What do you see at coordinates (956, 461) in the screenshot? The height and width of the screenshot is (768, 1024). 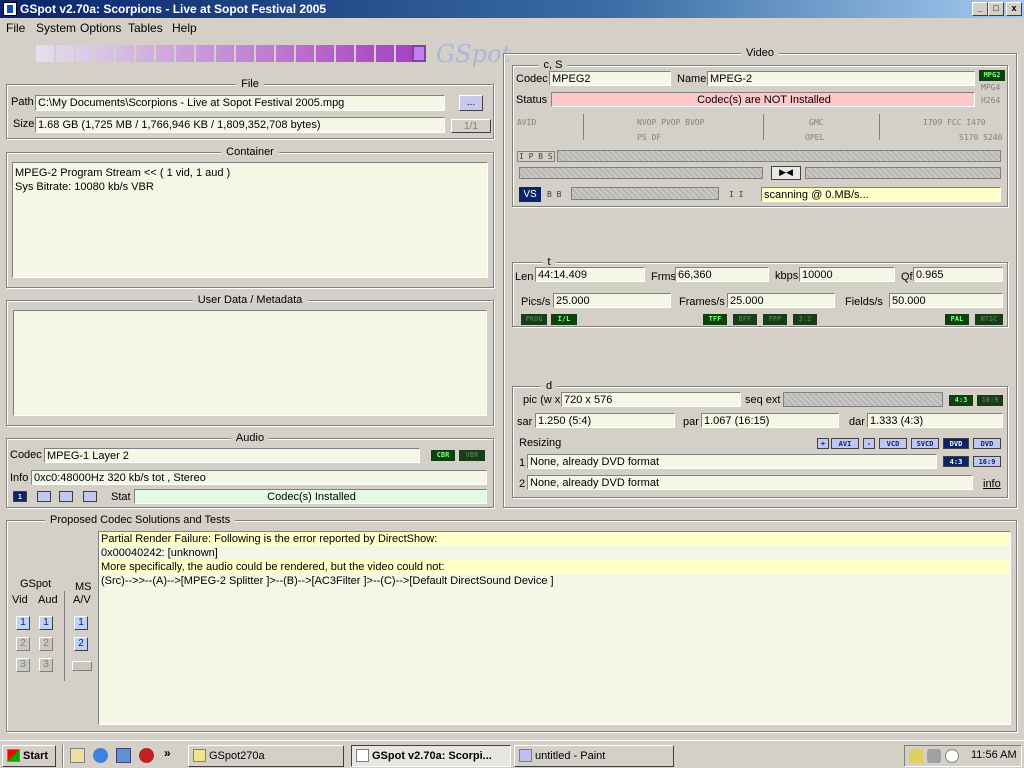 I see `resize-43-button: 4:3` at bounding box center [956, 461].